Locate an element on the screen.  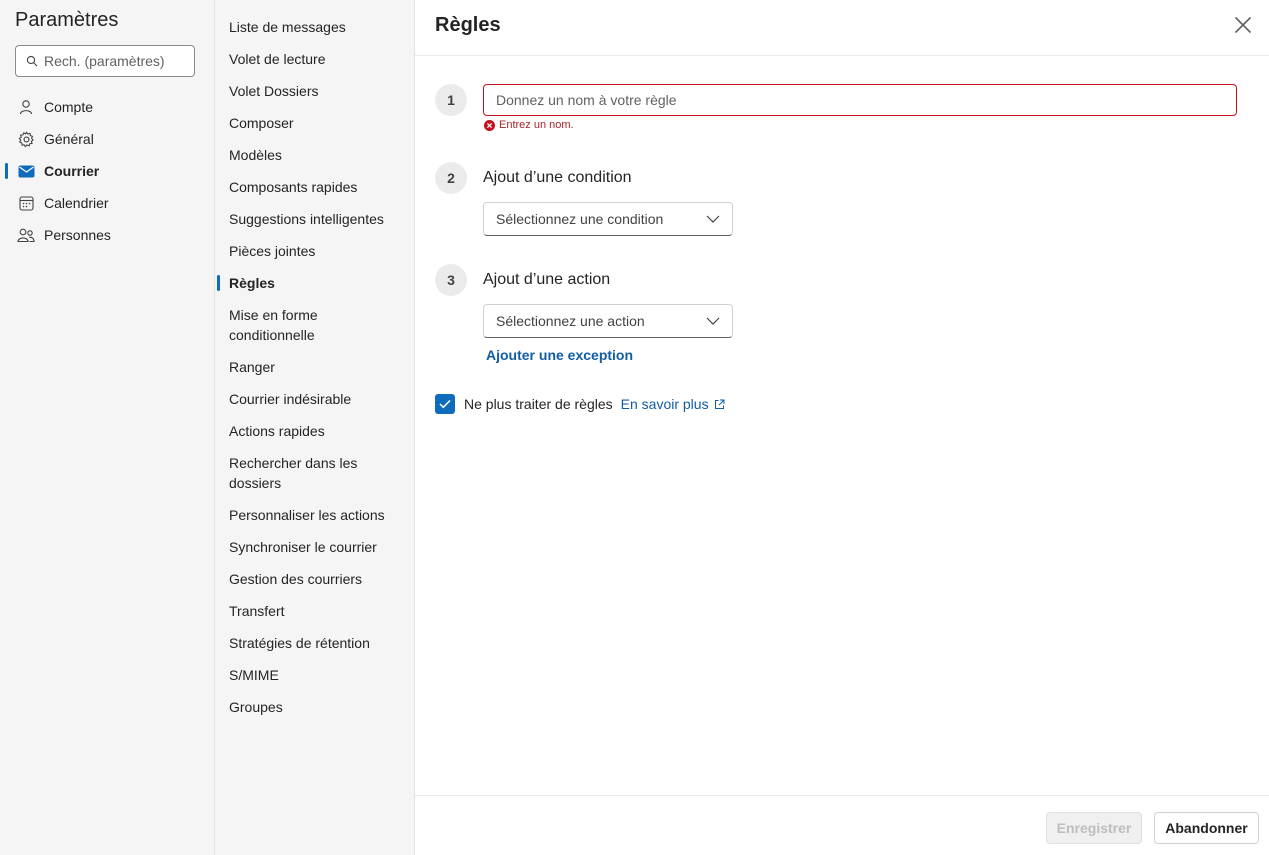
nav-item-suggestions-intelligentes: Suggestions intelligentes is located at coordinates (314, 219).